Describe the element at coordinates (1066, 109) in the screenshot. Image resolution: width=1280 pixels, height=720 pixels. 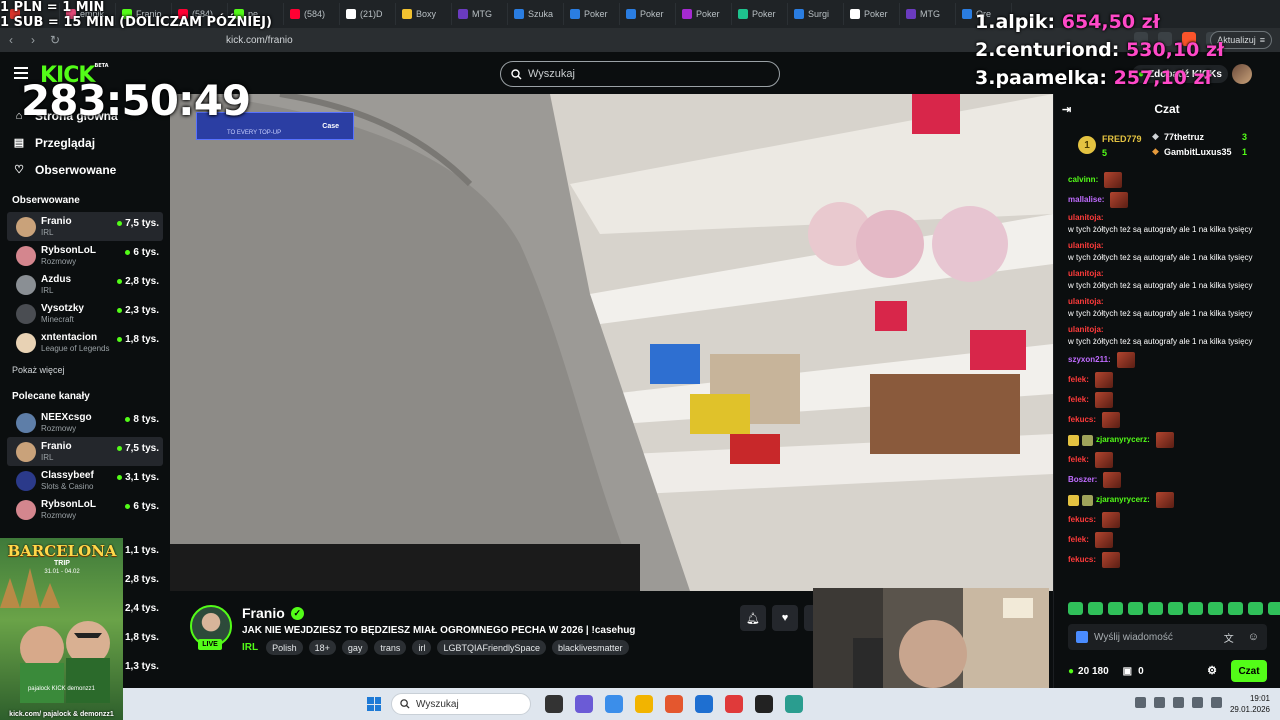
I see `collapse-chat-icon: ⇥` at that location.